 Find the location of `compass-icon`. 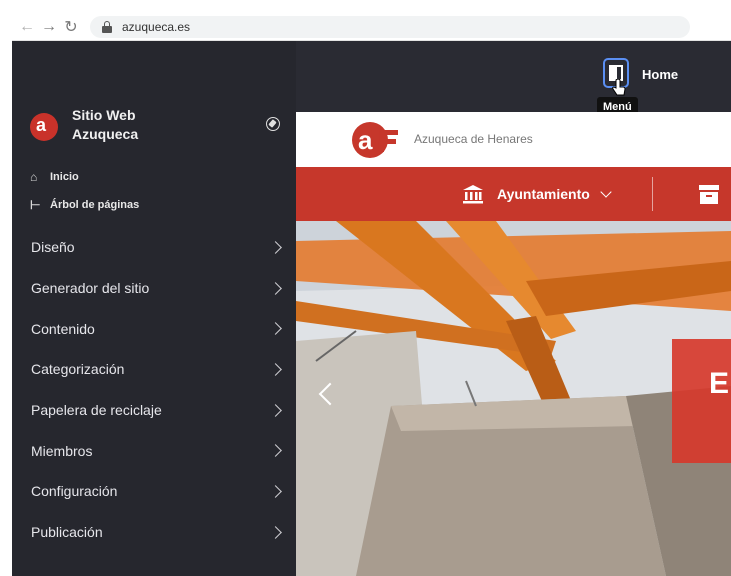

compass-icon is located at coordinates (273, 124).